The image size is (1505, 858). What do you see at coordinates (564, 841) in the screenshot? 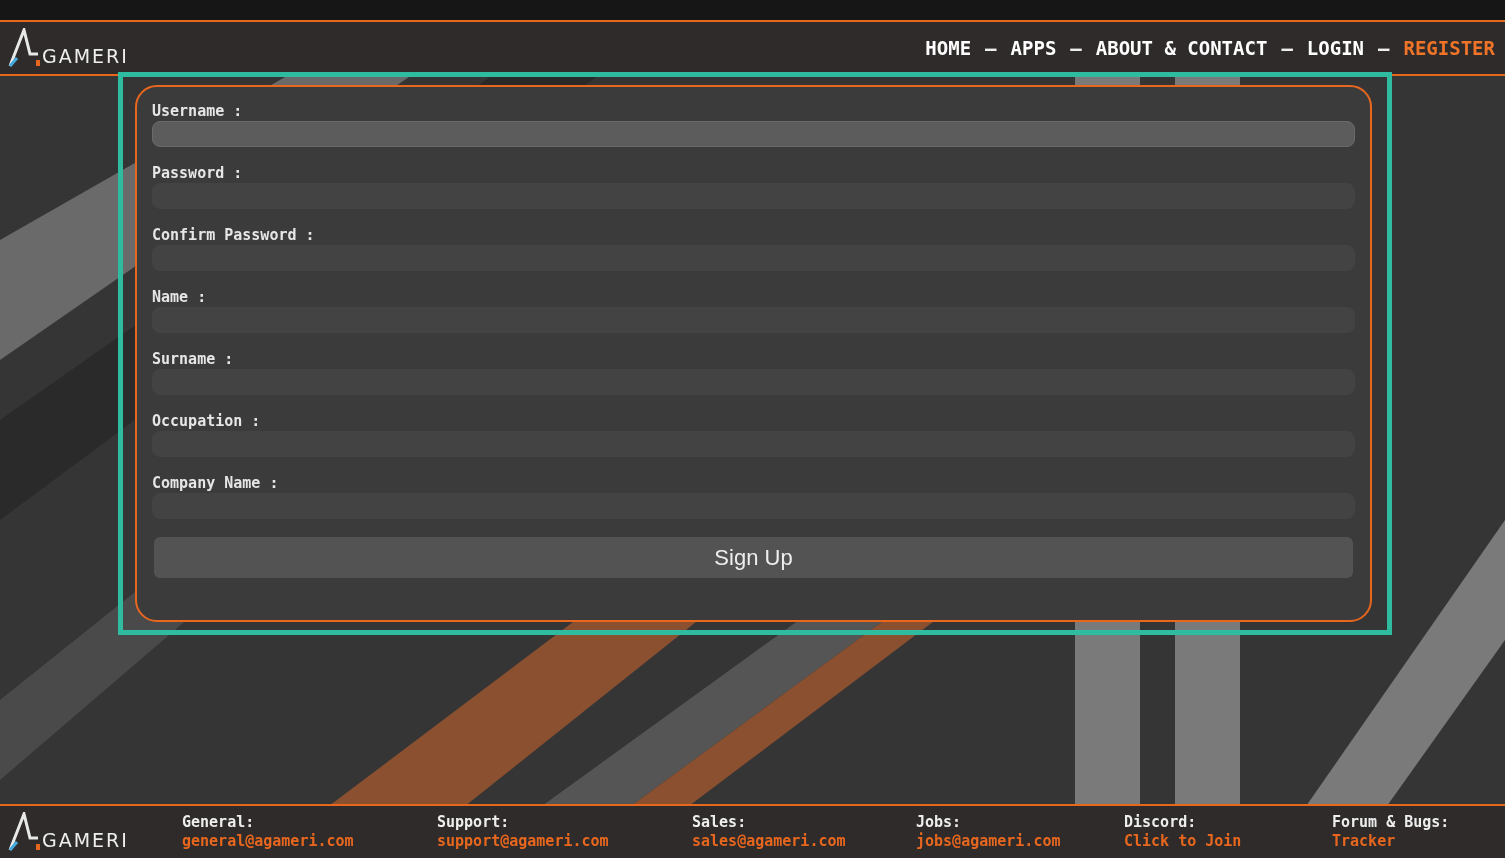
I see `contact-link: support@agameri.com` at bounding box center [564, 841].